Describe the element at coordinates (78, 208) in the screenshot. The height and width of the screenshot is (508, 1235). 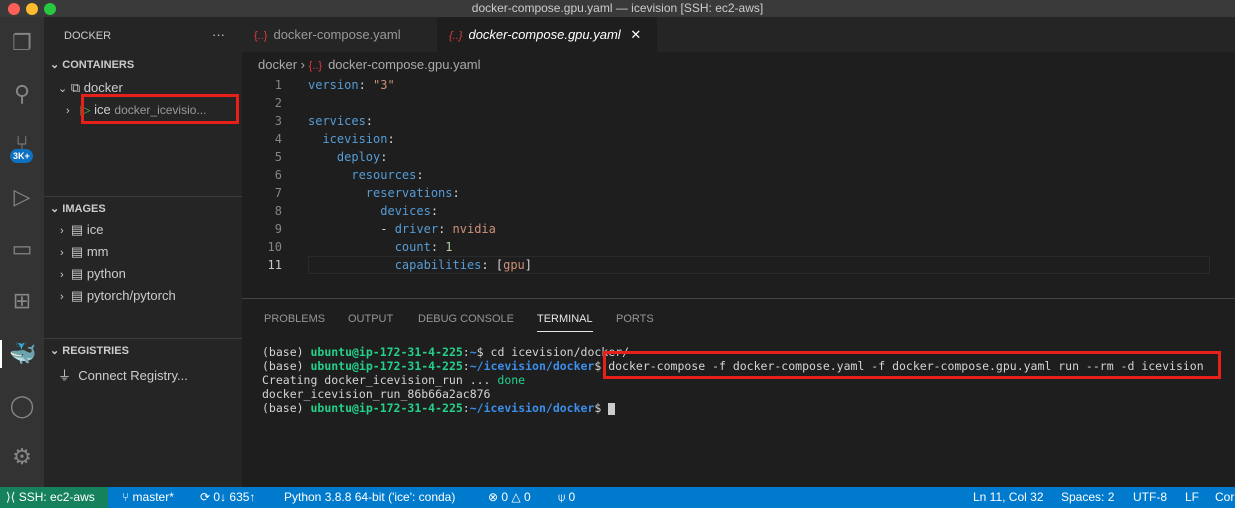
I see `images-section-header: ⌄ IMAGES` at that location.